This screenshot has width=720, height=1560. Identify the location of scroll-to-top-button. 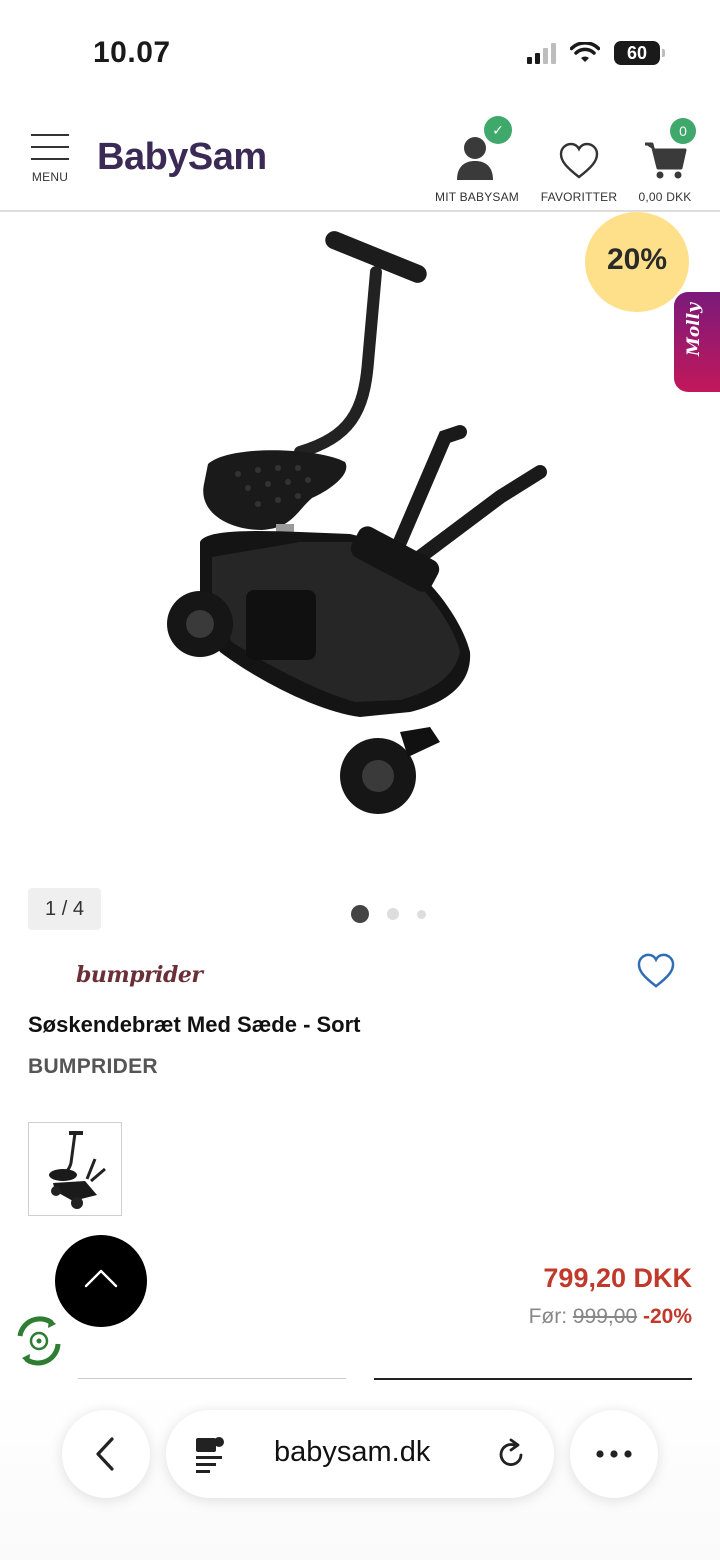
(101, 1281).